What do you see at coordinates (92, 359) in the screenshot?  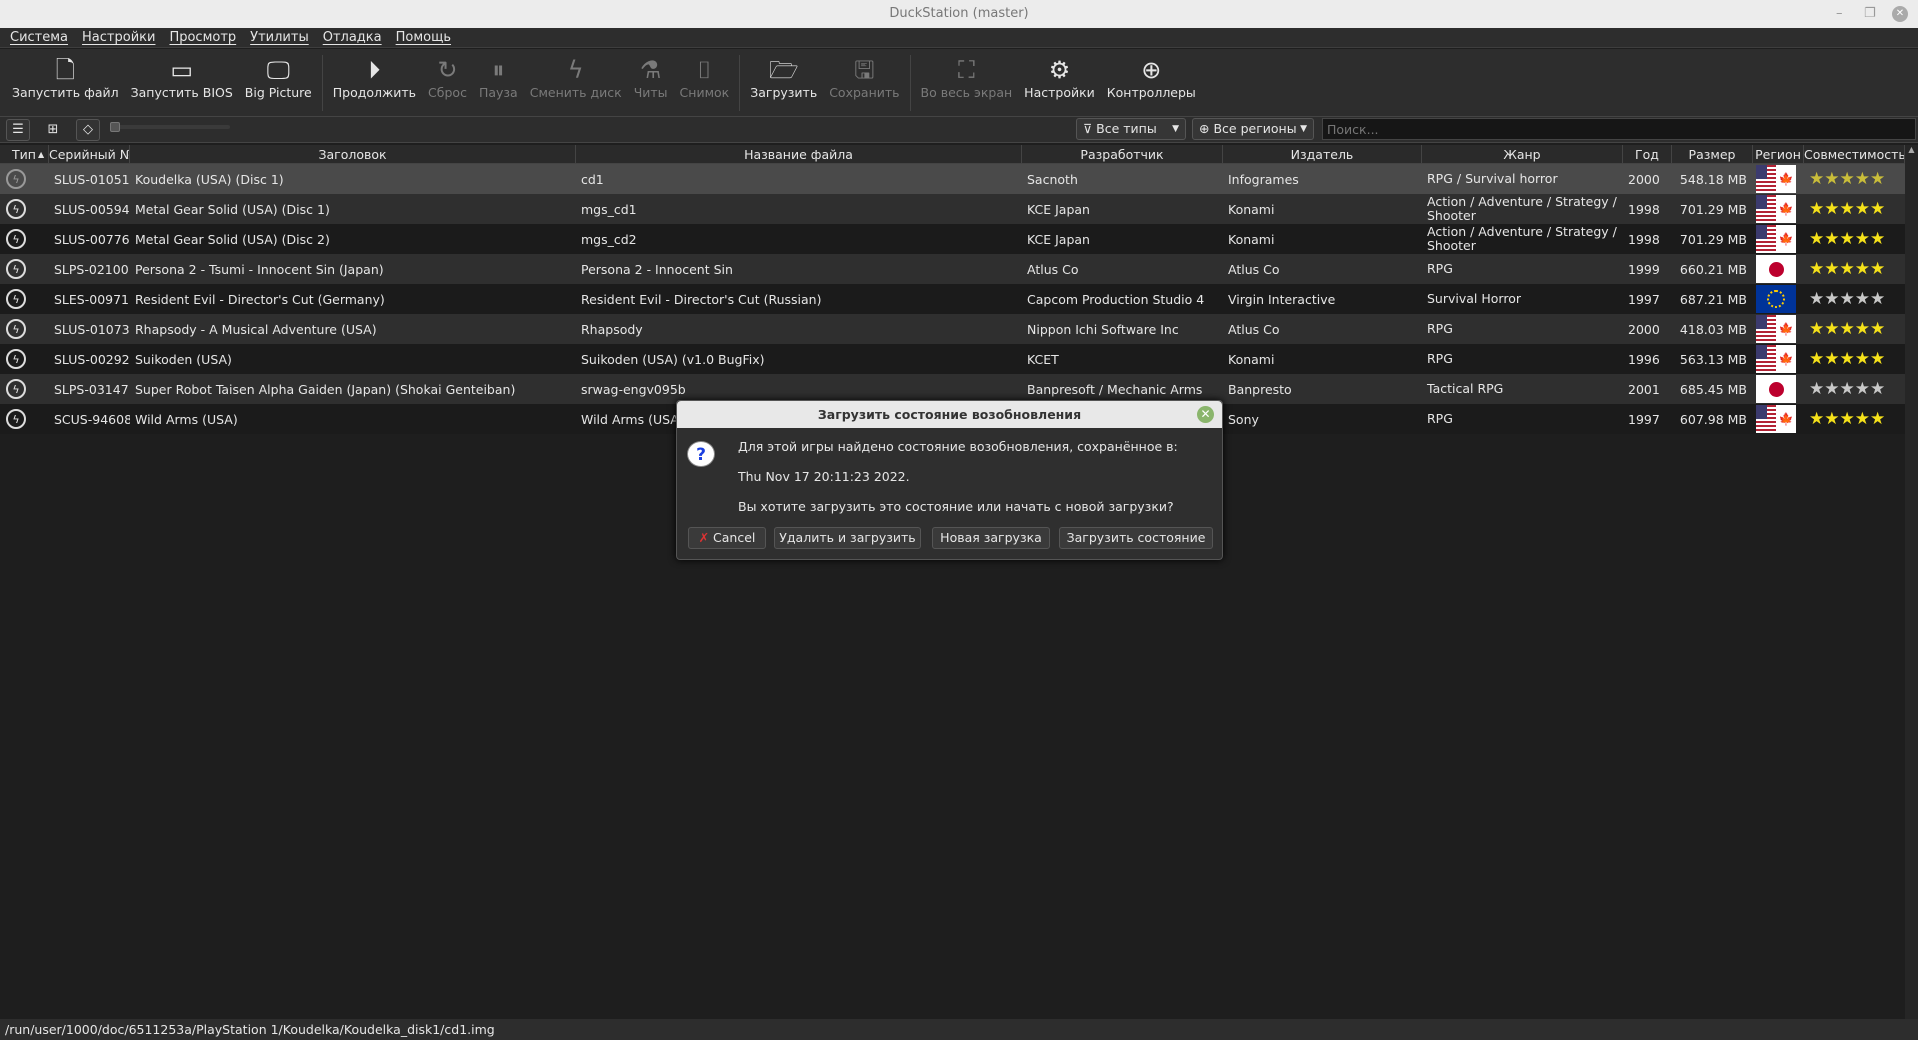 I see `cell-serial: SLUS-00292` at bounding box center [92, 359].